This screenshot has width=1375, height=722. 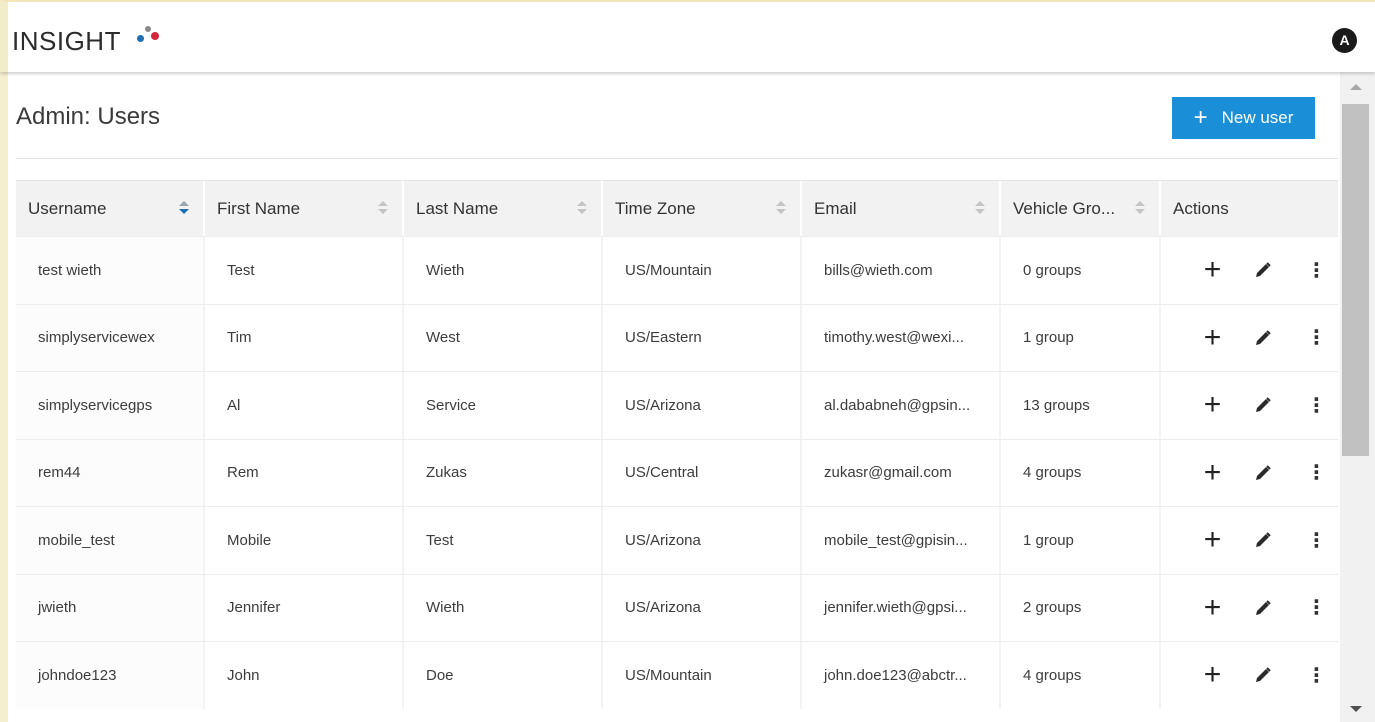 What do you see at coordinates (110, 337) in the screenshot?
I see `cell-username: simplyservicewex` at bounding box center [110, 337].